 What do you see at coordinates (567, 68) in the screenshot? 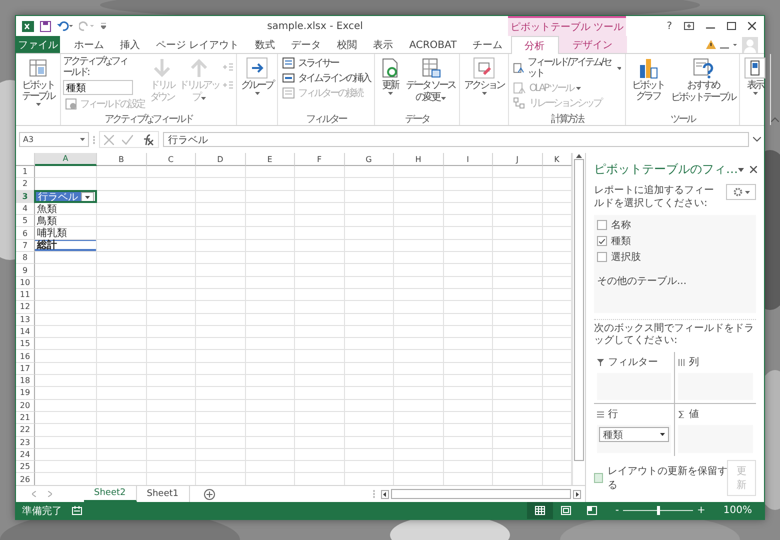
I see `ribbon-button: フィールド/アイテム/セット` at bounding box center [567, 68].